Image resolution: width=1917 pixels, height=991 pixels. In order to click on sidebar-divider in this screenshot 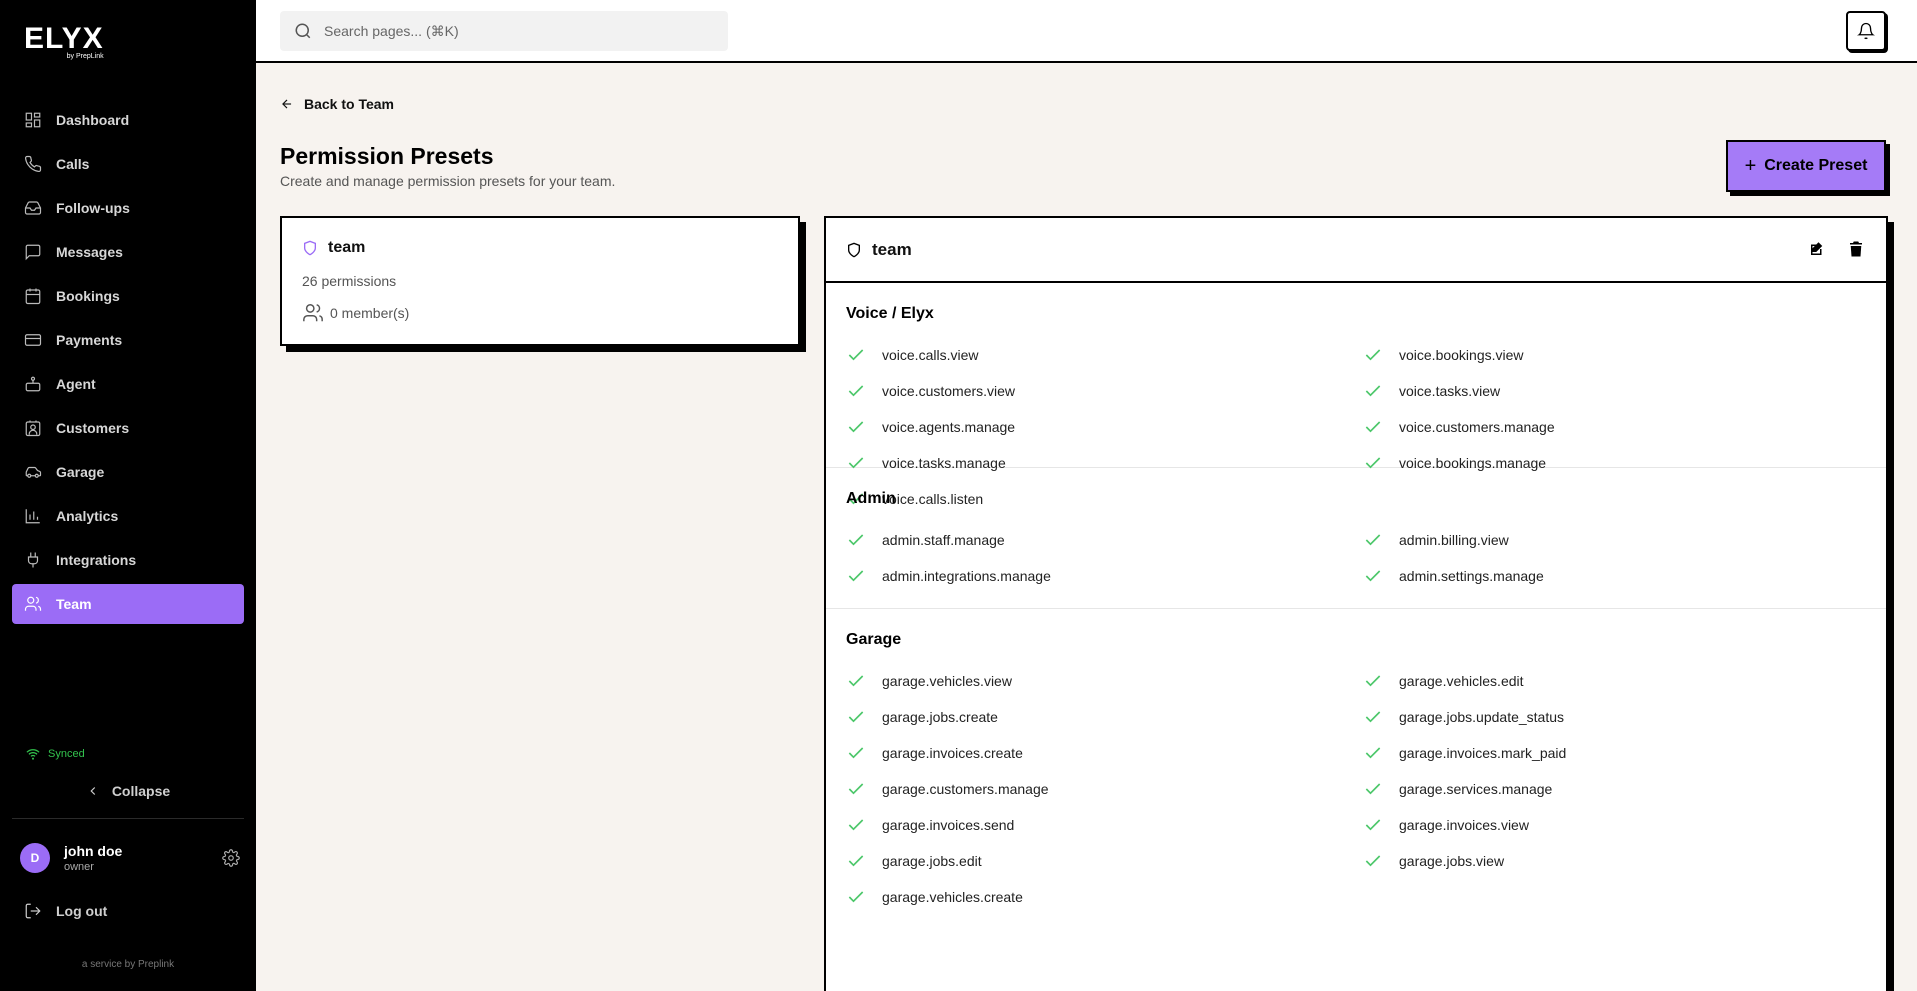, I will do `click(128, 818)`.